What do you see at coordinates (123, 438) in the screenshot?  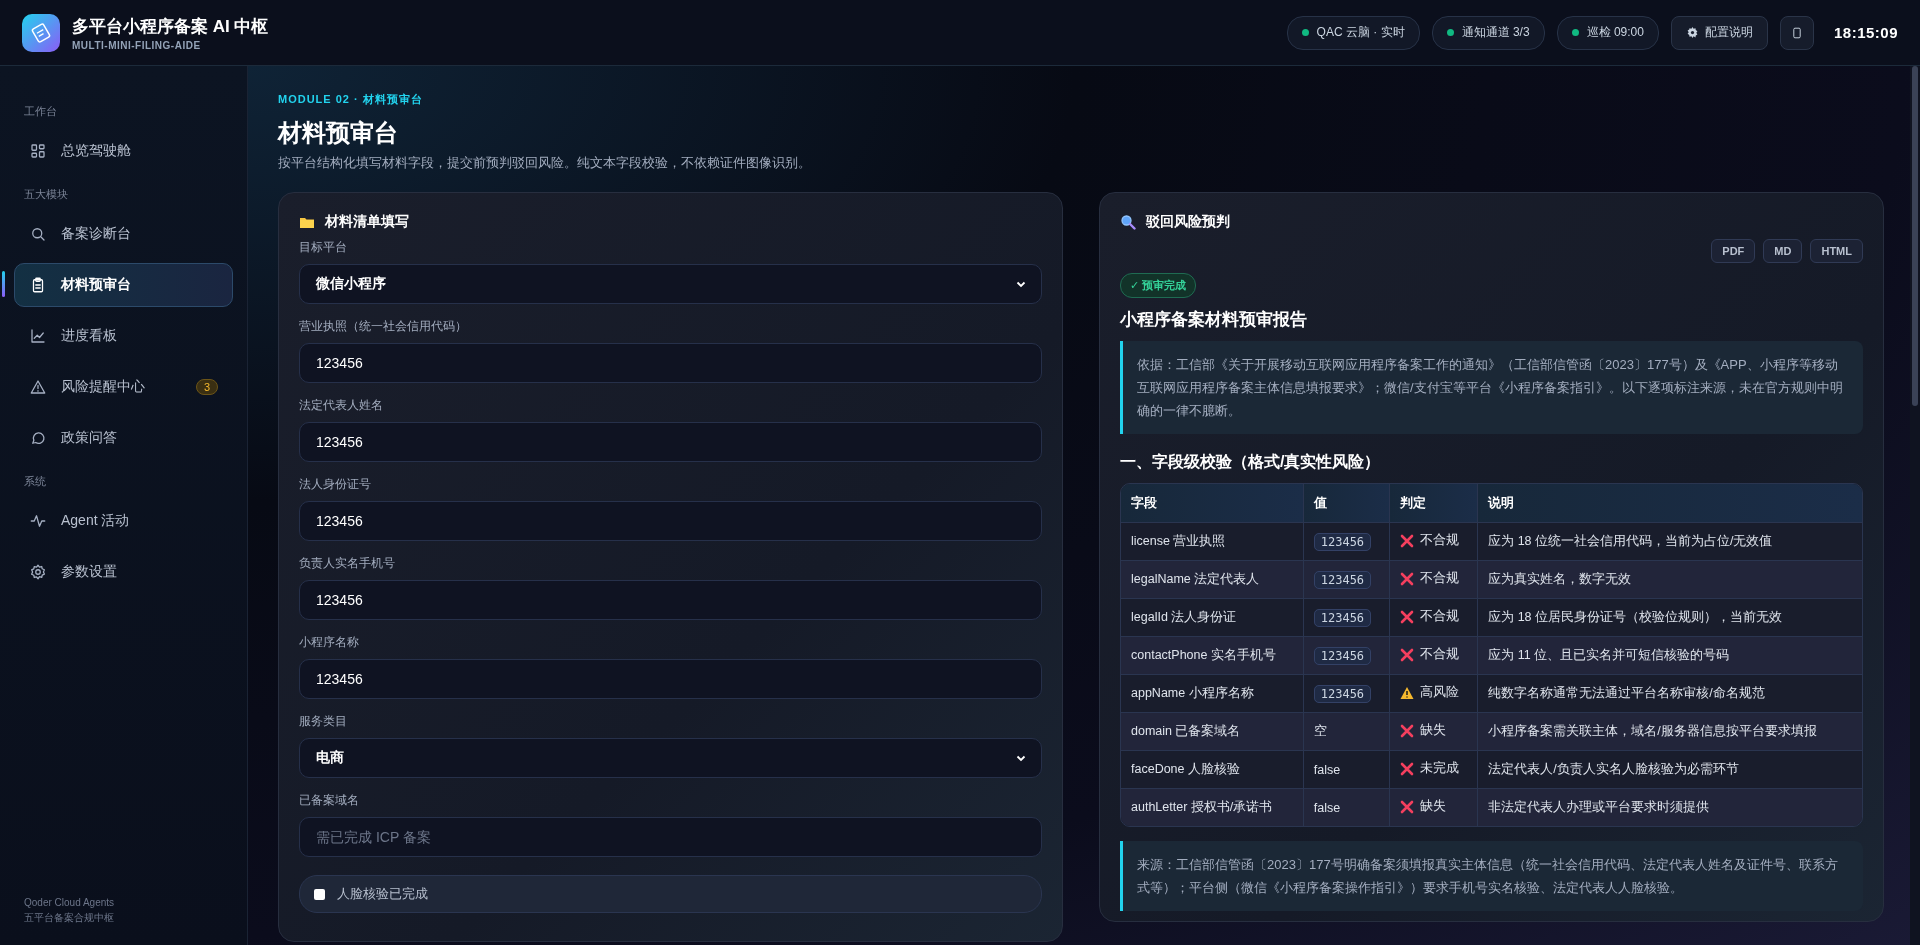 I see `sidebar-item: 政策问答` at bounding box center [123, 438].